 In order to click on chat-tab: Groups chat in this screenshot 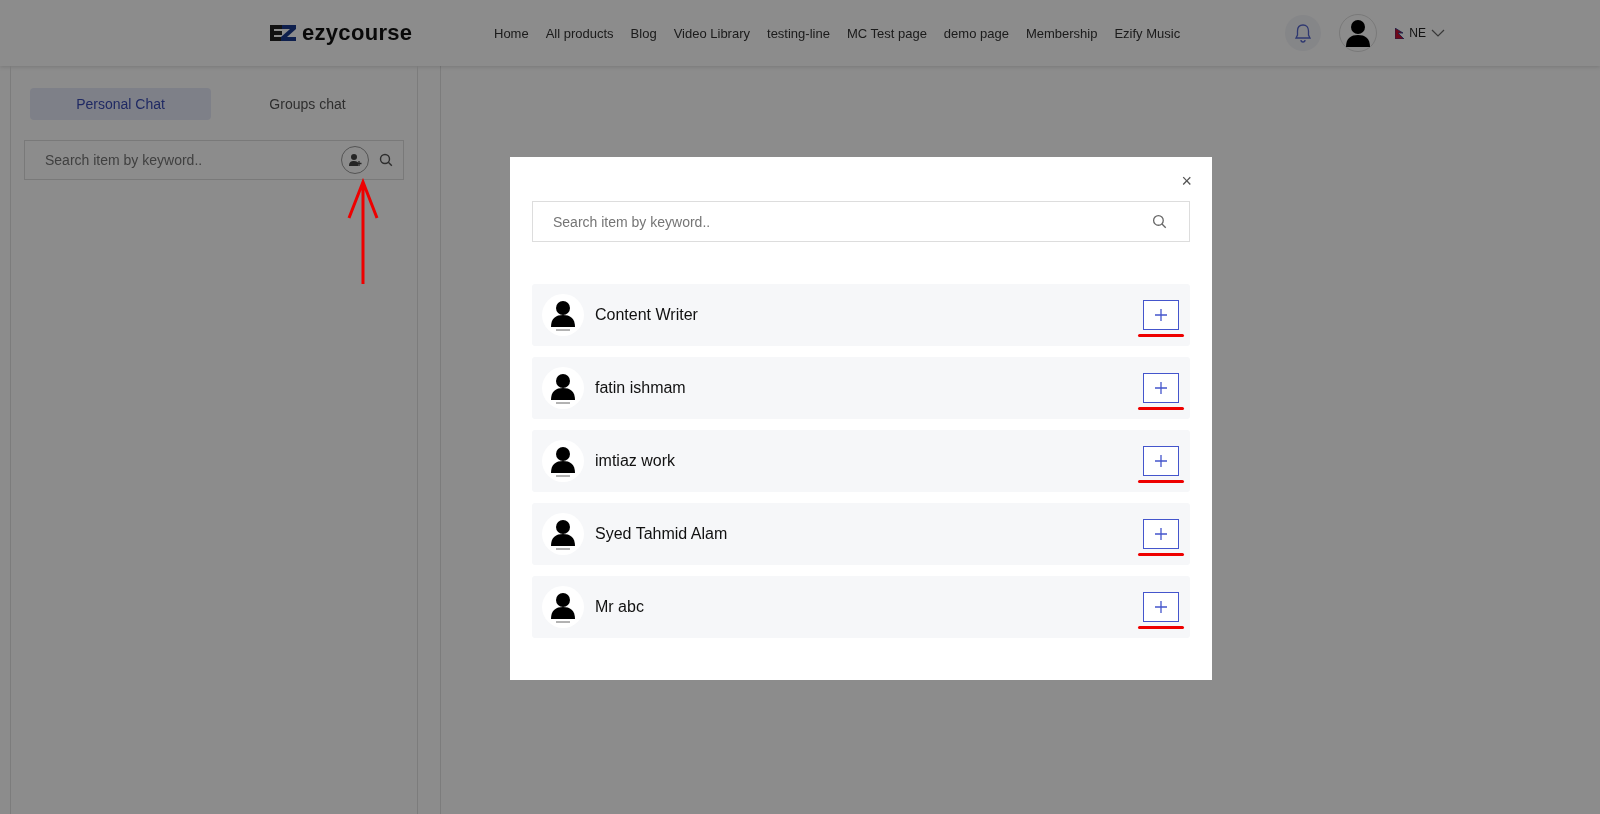, I will do `click(307, 104)`.